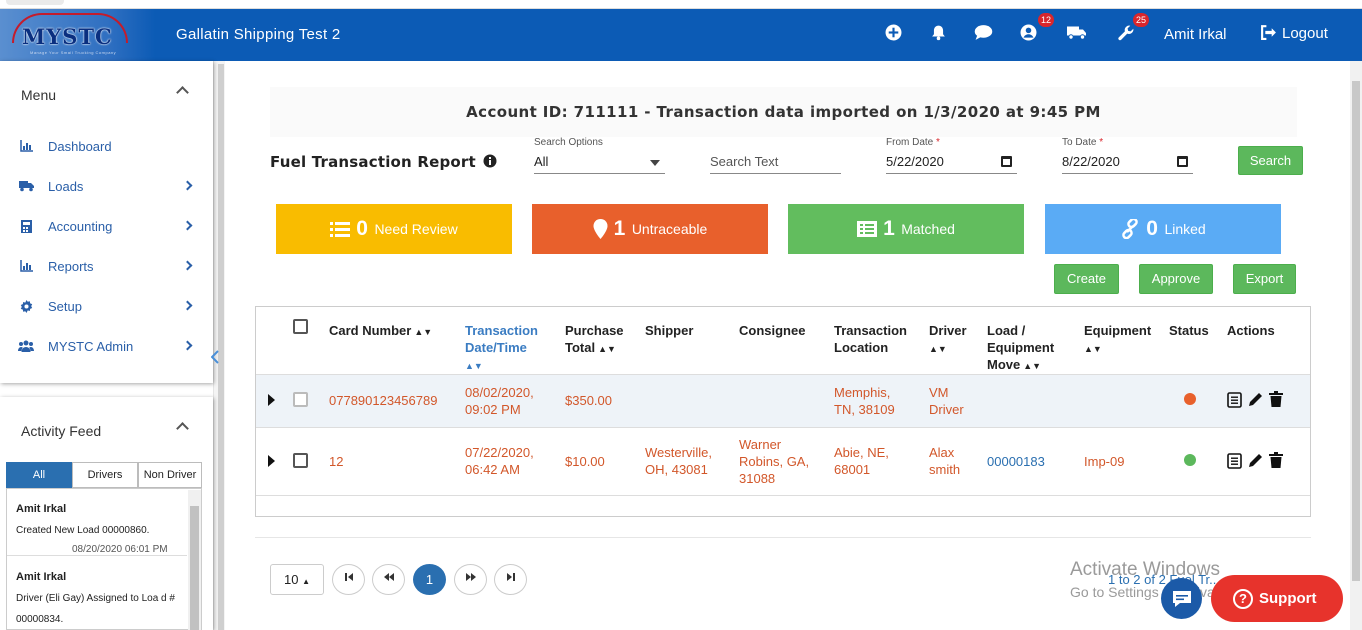  I want to click on dropdown-caret-icon, so click(655, 163).